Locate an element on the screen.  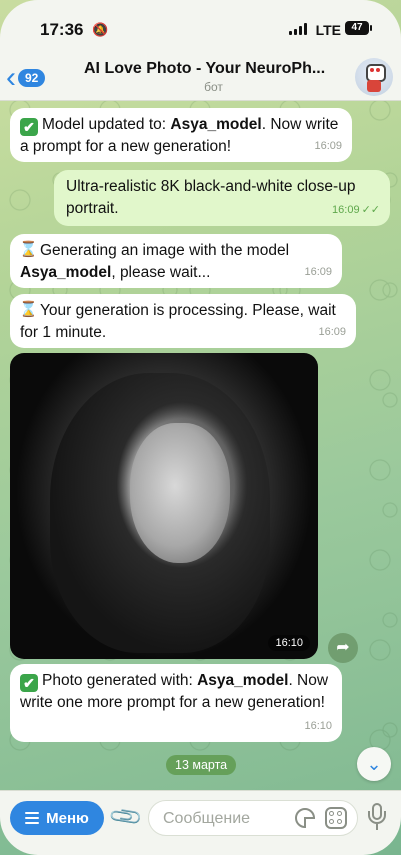
input-bar: Меню 📎 is located at coordinates (200, 822).